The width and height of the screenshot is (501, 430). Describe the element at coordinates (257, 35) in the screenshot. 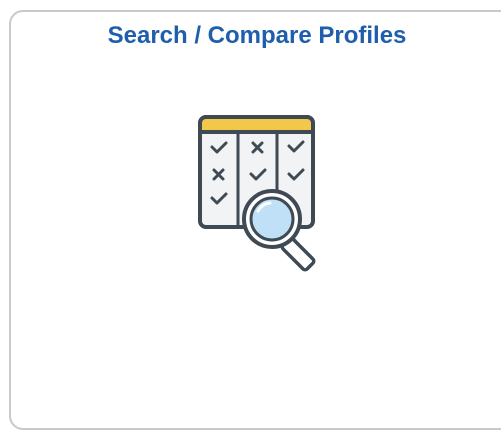

I see `tile-title: Search / Compare Profiles` at that location.